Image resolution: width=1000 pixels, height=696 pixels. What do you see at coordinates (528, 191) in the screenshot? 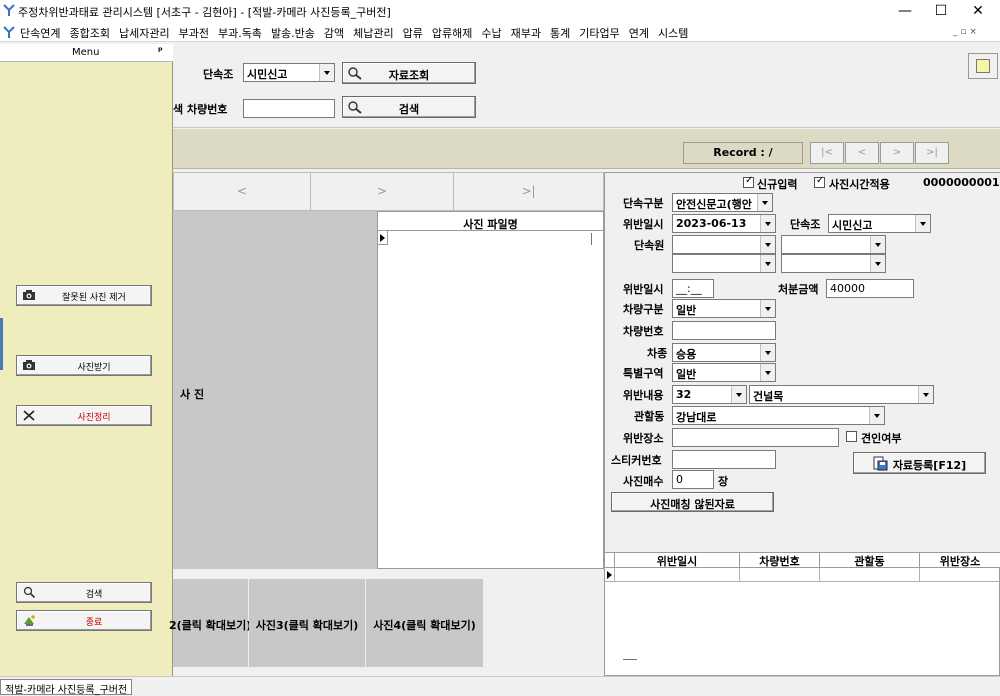
I see `photo-last-button: >|` at bounding box center [528, 191].